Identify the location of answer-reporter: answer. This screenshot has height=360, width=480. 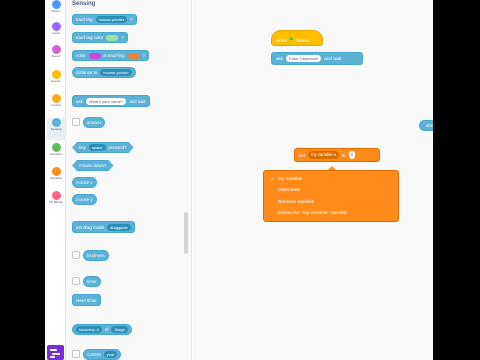
(94, 122).